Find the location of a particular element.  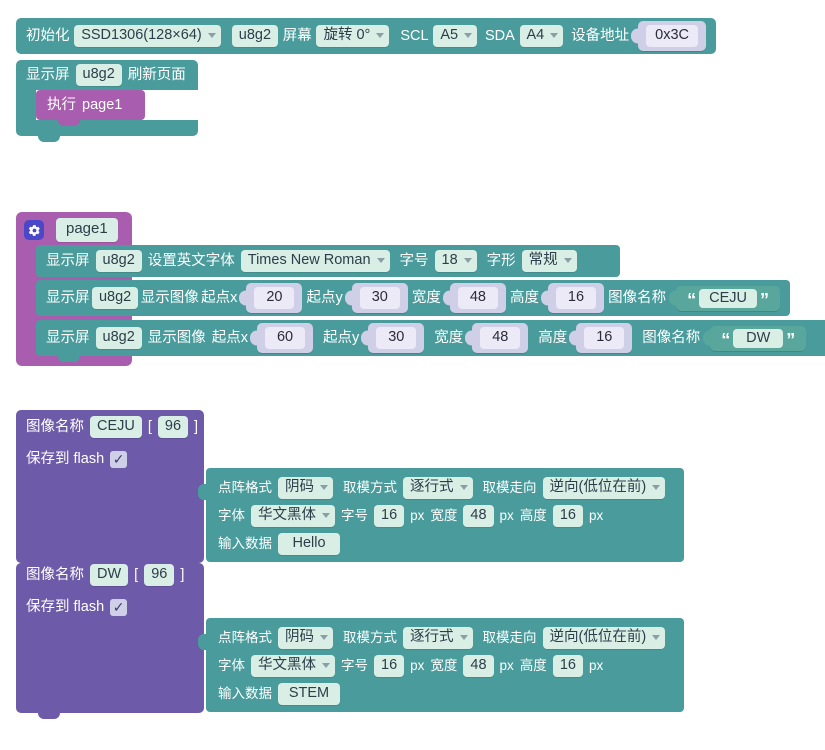

img-w-label: 宽度 is located at coordinates (449, 337).